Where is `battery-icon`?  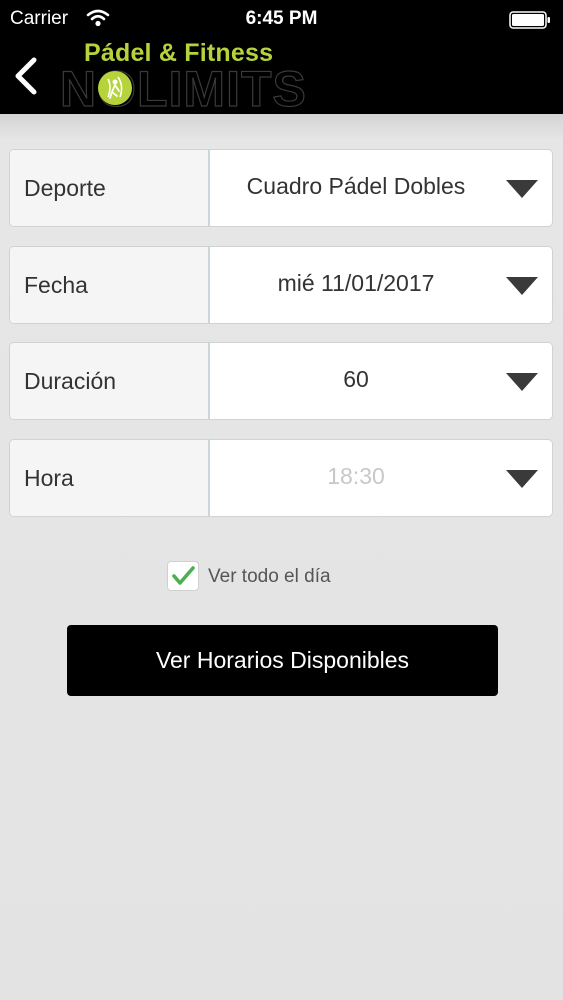 battery-icon is located at coordinates (530, 22).